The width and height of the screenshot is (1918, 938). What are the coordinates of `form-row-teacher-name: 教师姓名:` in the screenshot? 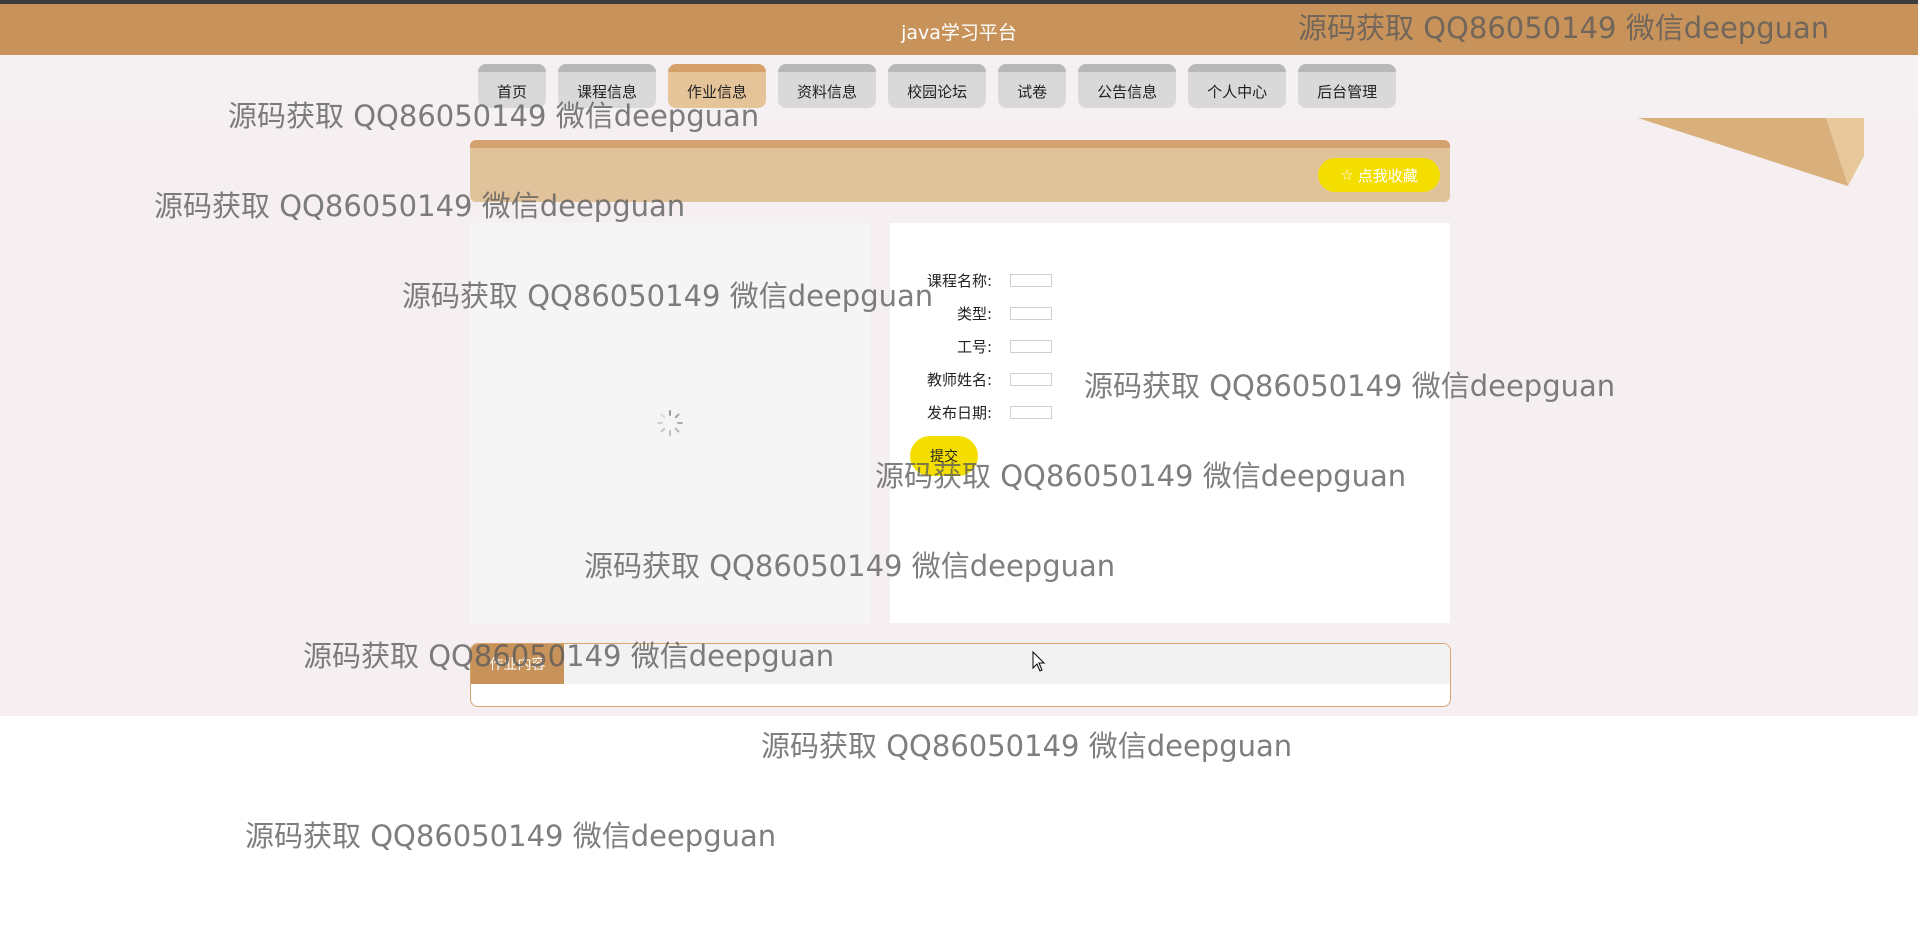 It's located at (971, 379).